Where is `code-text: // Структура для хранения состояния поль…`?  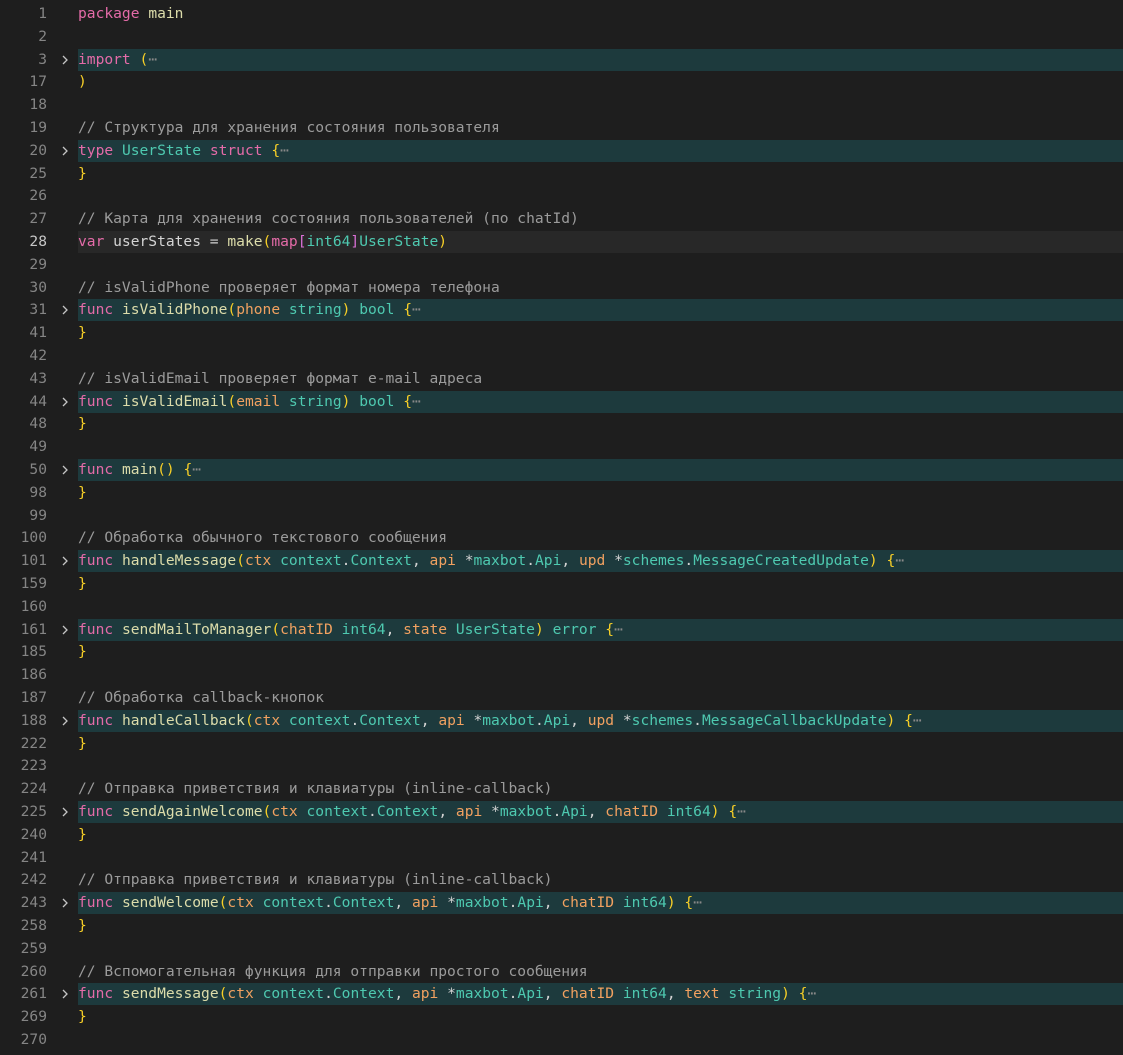 code-text: // Структура для хранения состояния поль… is located at coordinates (600, 128).